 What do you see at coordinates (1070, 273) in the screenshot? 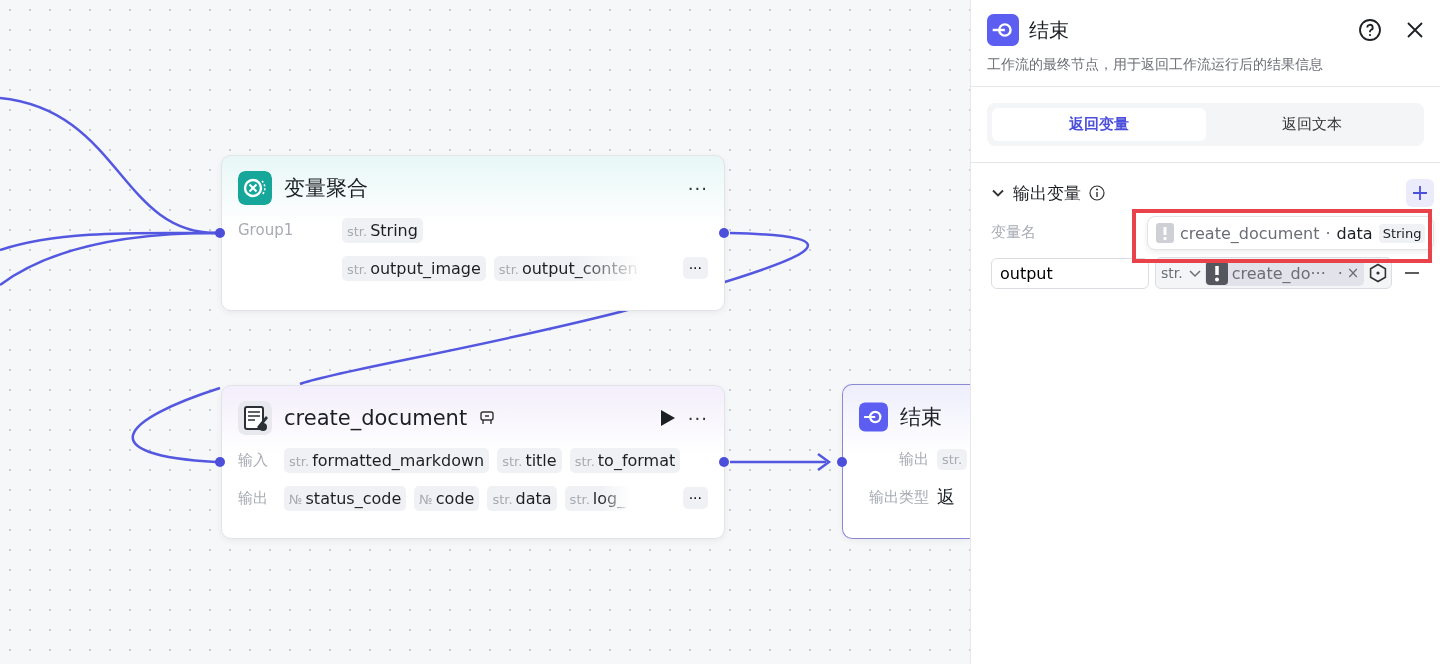
I see `variable-name-field: output` at bounding box center [1070, 273].